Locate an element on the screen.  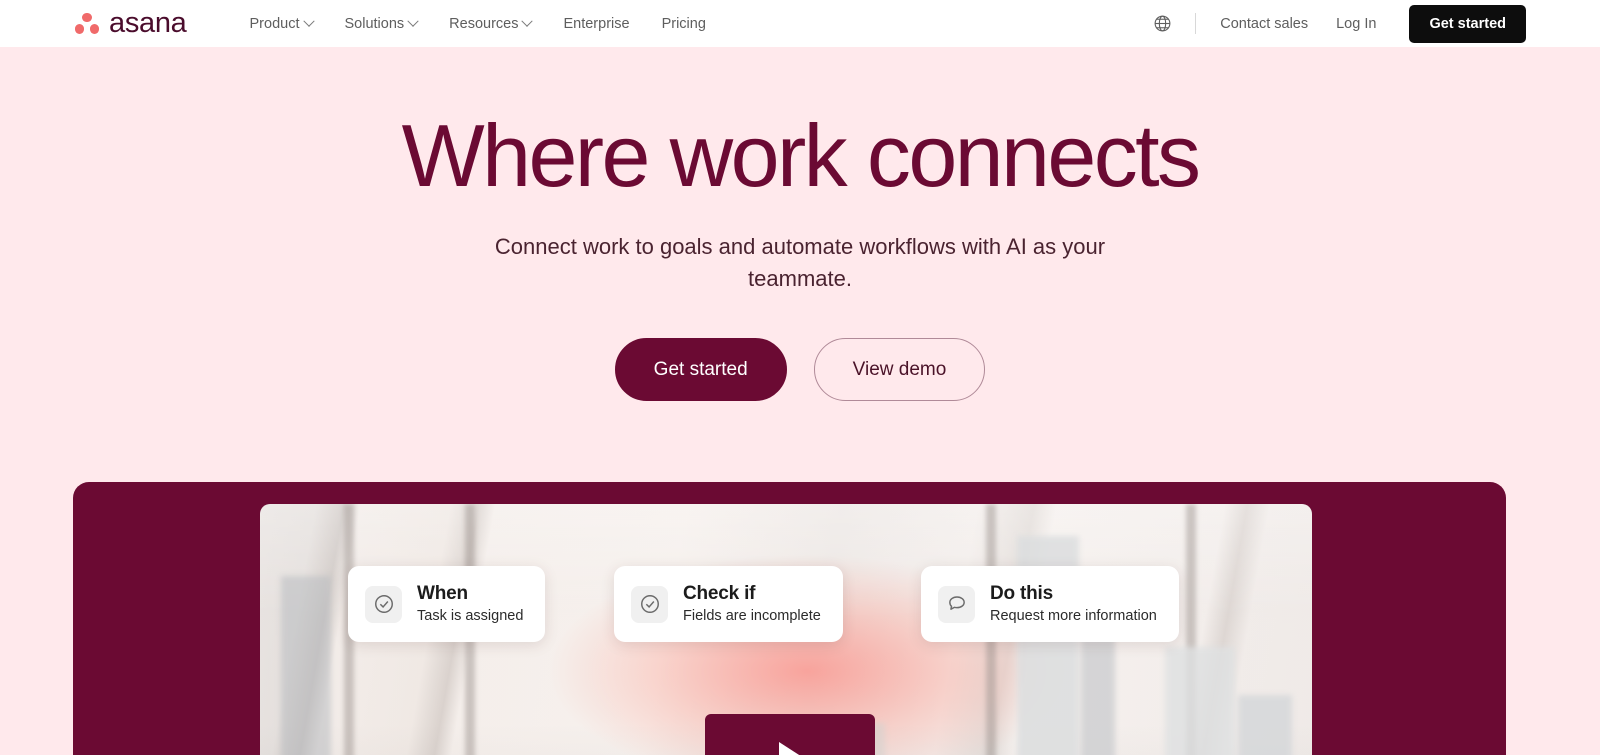
workflow-card-when-desc: Task is assigned is located at coordinates (470, 616).